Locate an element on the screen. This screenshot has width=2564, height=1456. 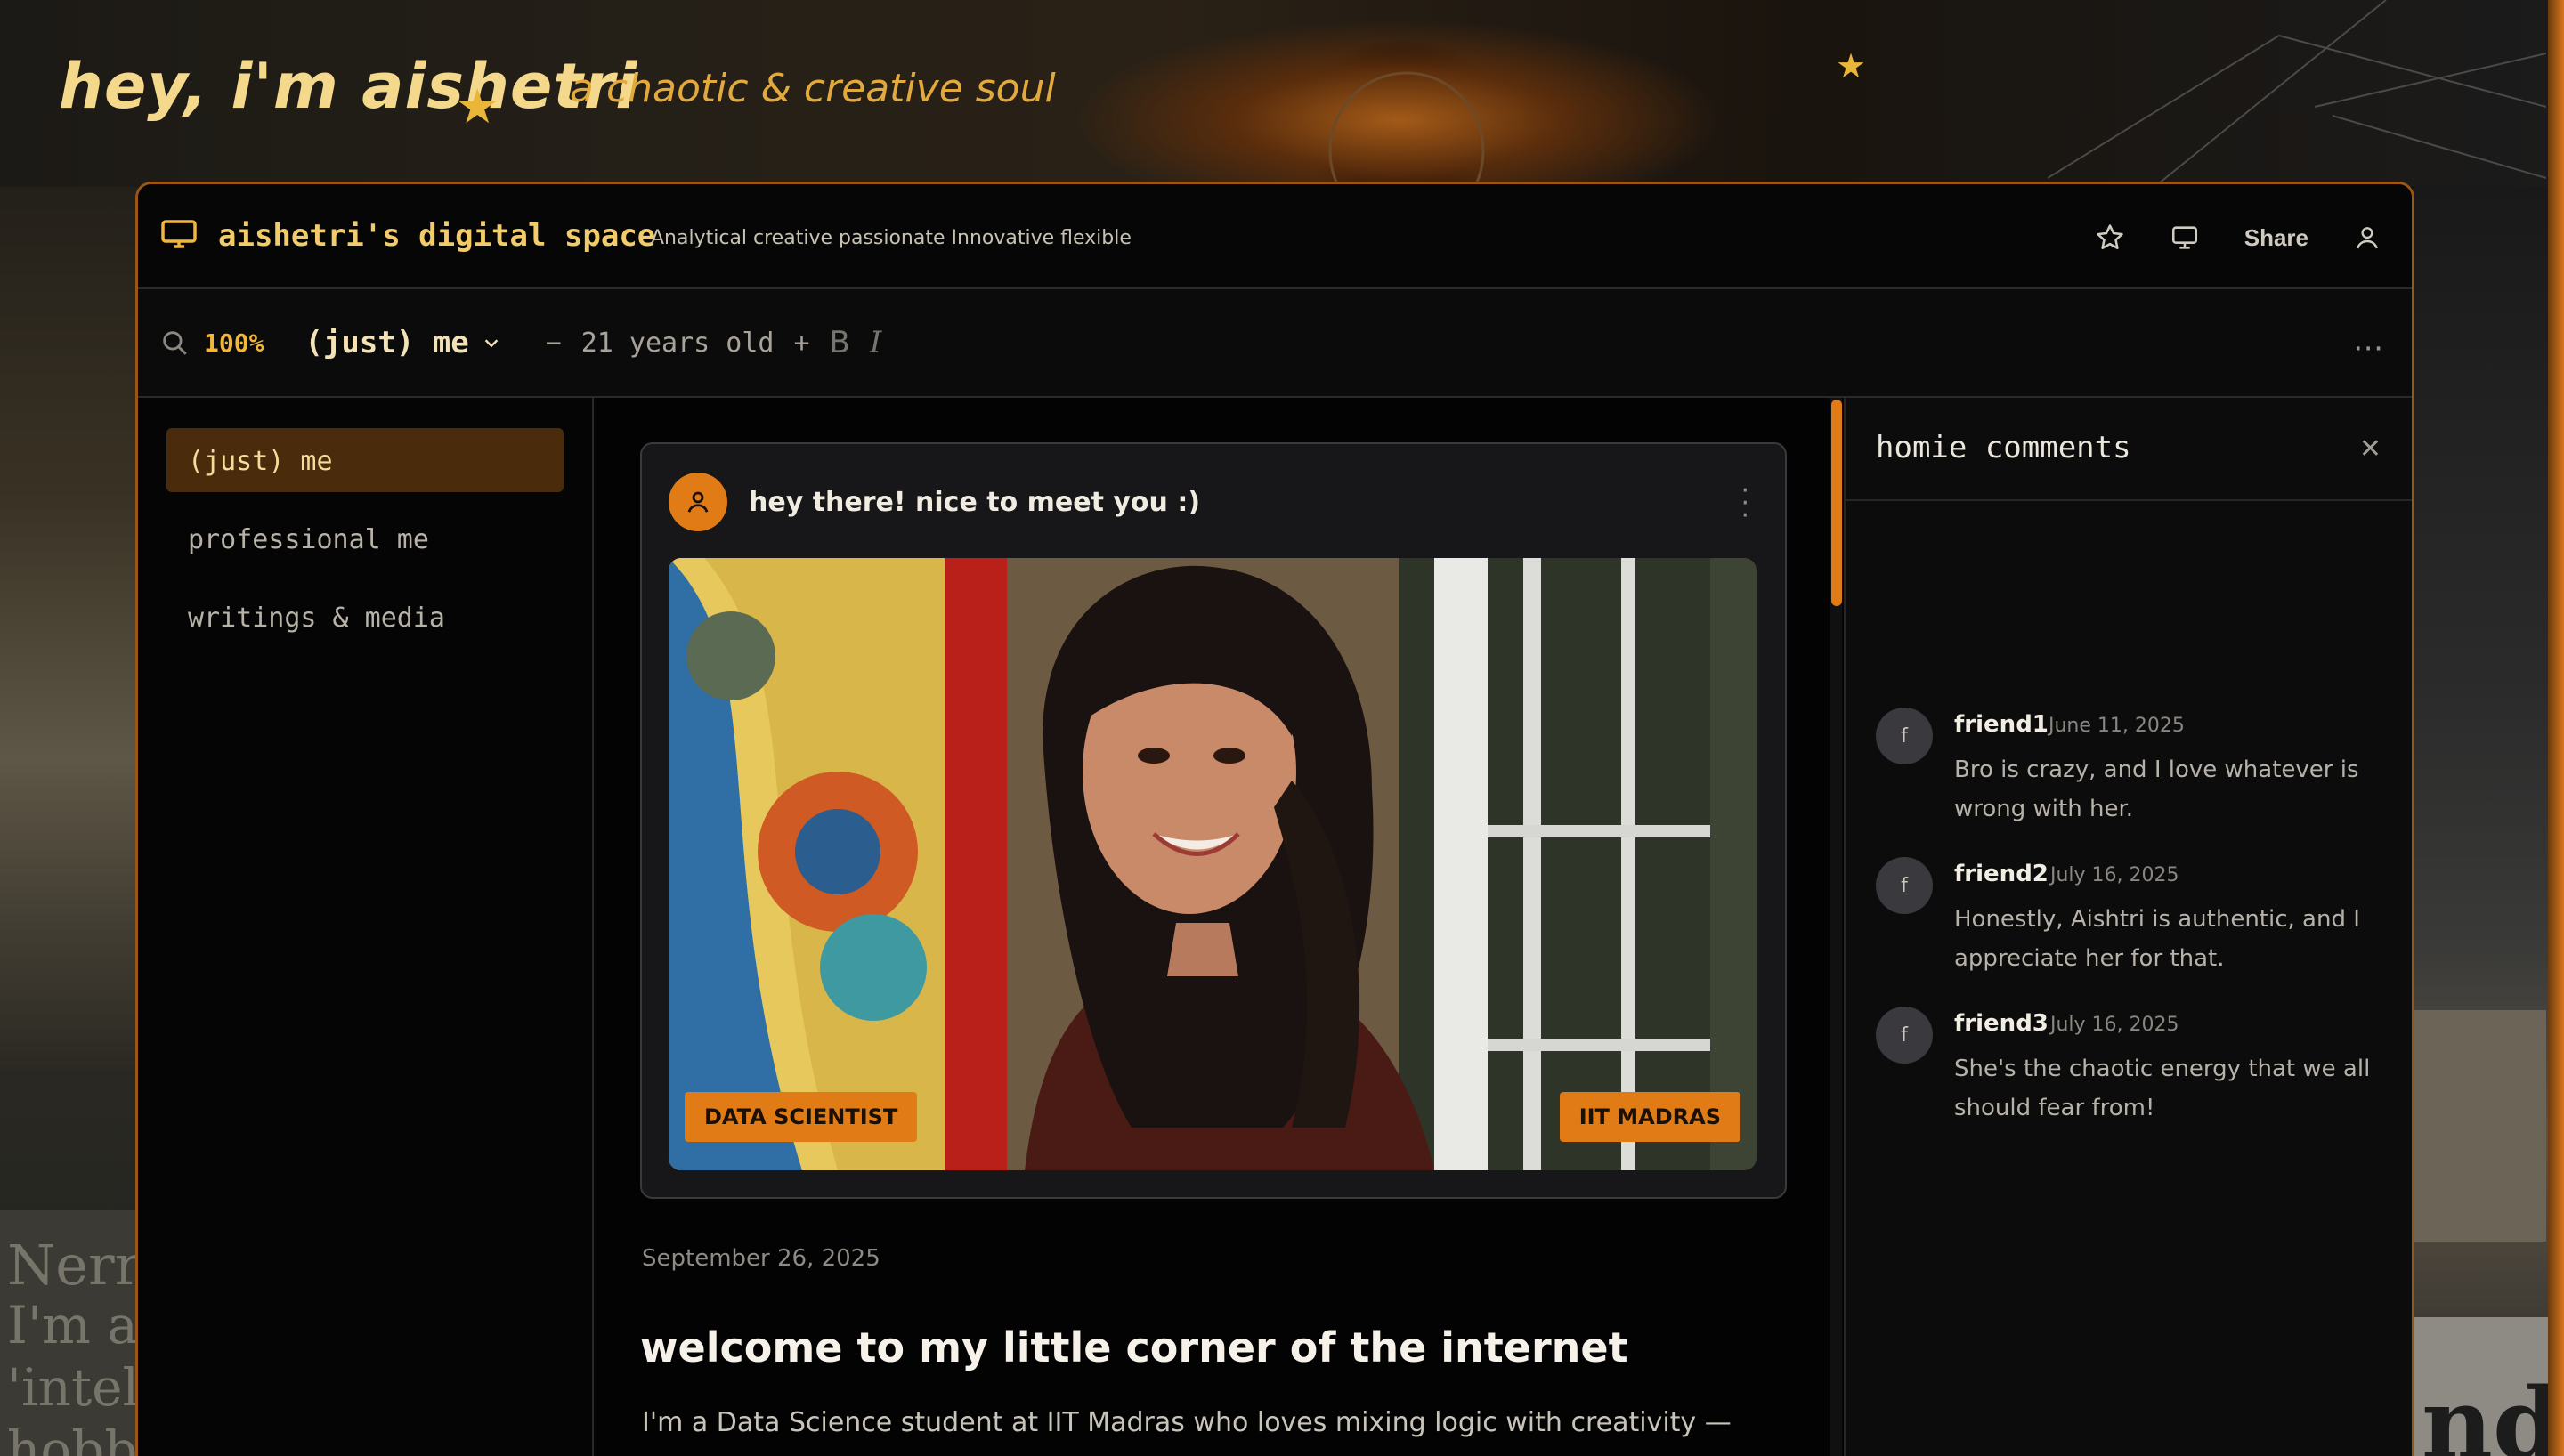
more-options-icon: ⋯ is located at coordinates (2369, 348).